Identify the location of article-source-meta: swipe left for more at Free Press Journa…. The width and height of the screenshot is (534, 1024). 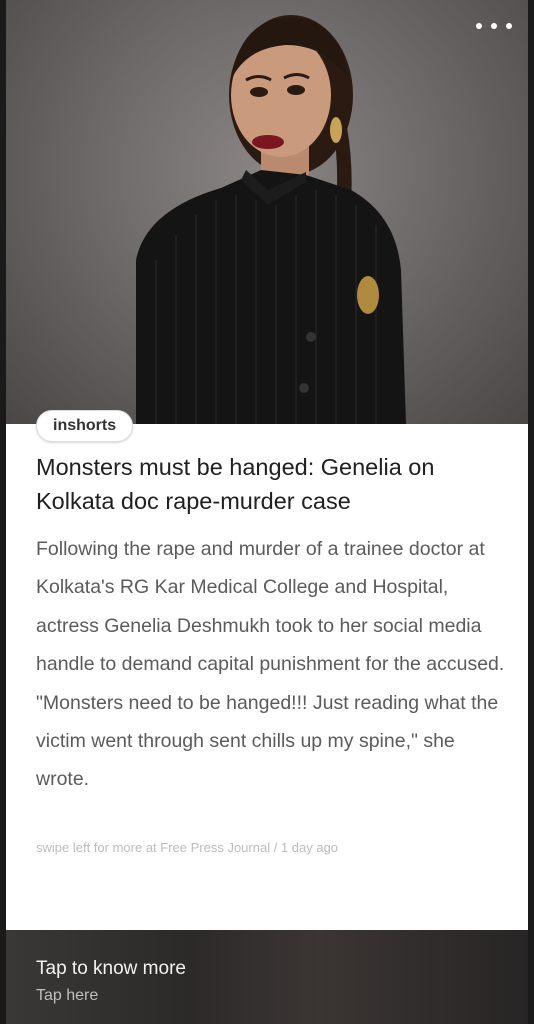
(271, 847).